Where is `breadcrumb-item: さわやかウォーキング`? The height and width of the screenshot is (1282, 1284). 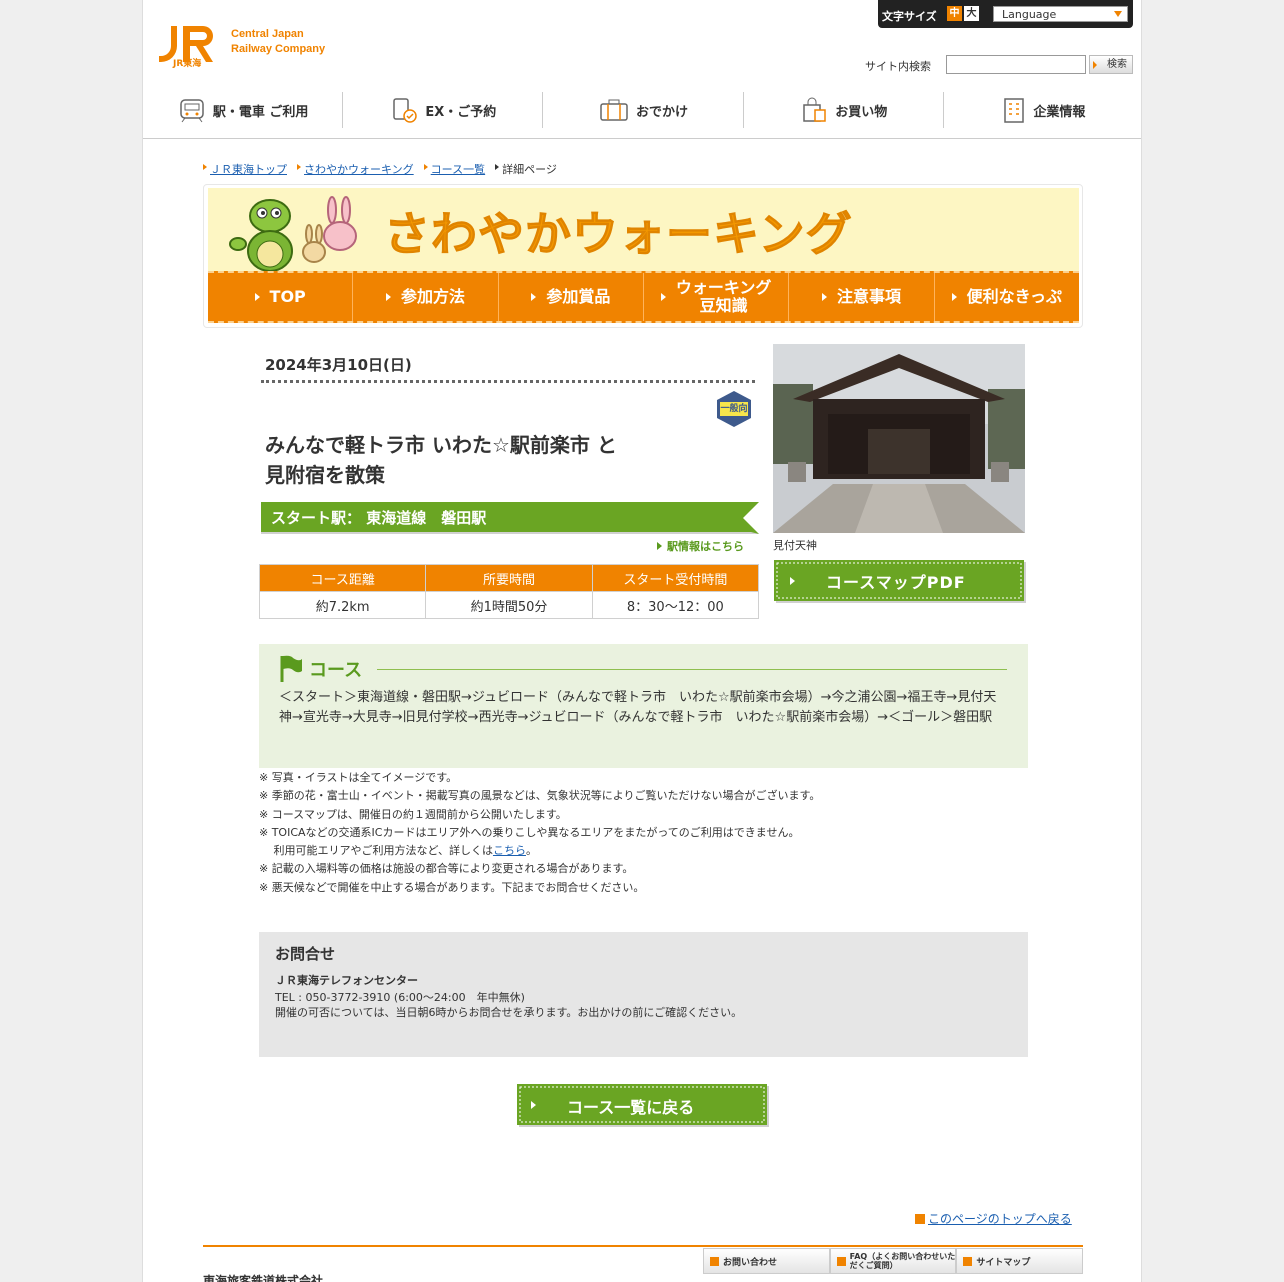 breadcrumb-item: さわやかウォーキング is located at coordinates (355, 169).